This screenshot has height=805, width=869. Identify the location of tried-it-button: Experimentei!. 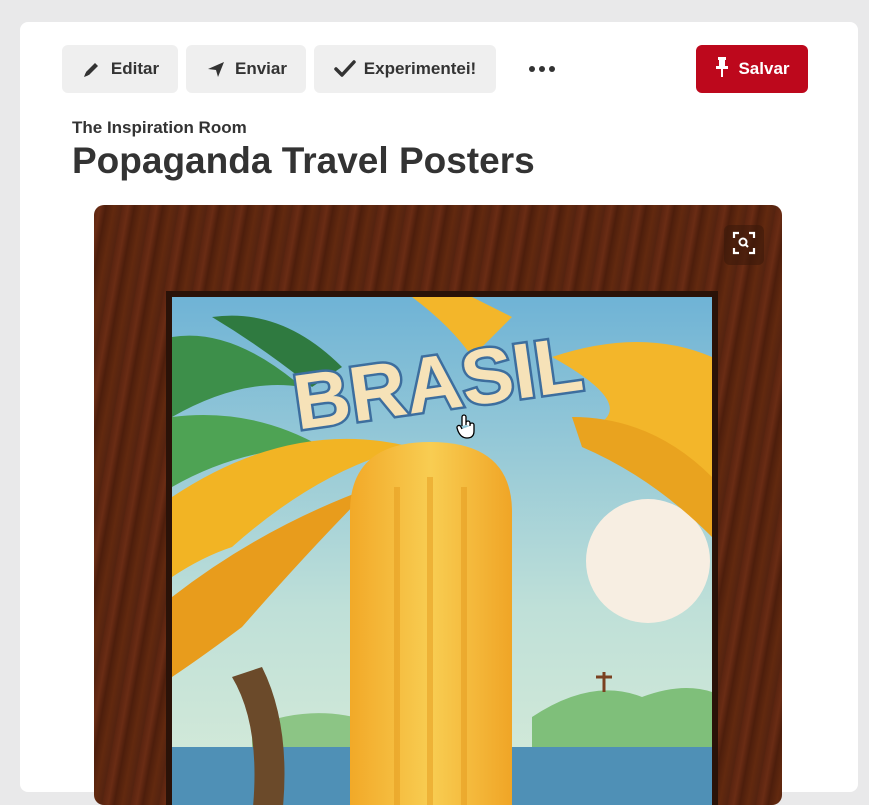
(405, 69).